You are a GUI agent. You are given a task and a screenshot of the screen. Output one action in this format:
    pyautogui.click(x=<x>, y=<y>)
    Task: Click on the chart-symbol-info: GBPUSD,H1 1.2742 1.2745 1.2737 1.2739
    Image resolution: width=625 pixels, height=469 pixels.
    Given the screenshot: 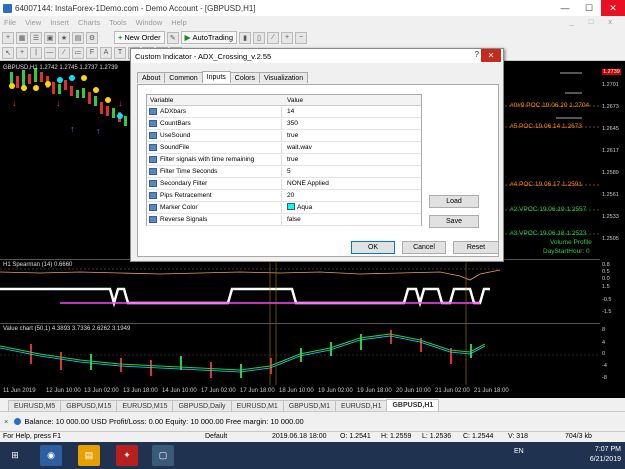 What is the action you would take?
    pyautogui.click(x=60, y=68)
    